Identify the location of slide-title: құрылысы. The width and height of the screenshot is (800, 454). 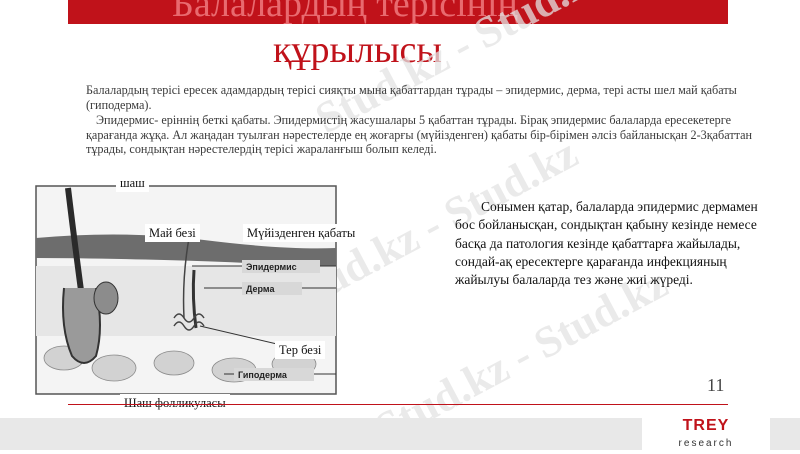
(357, 50).